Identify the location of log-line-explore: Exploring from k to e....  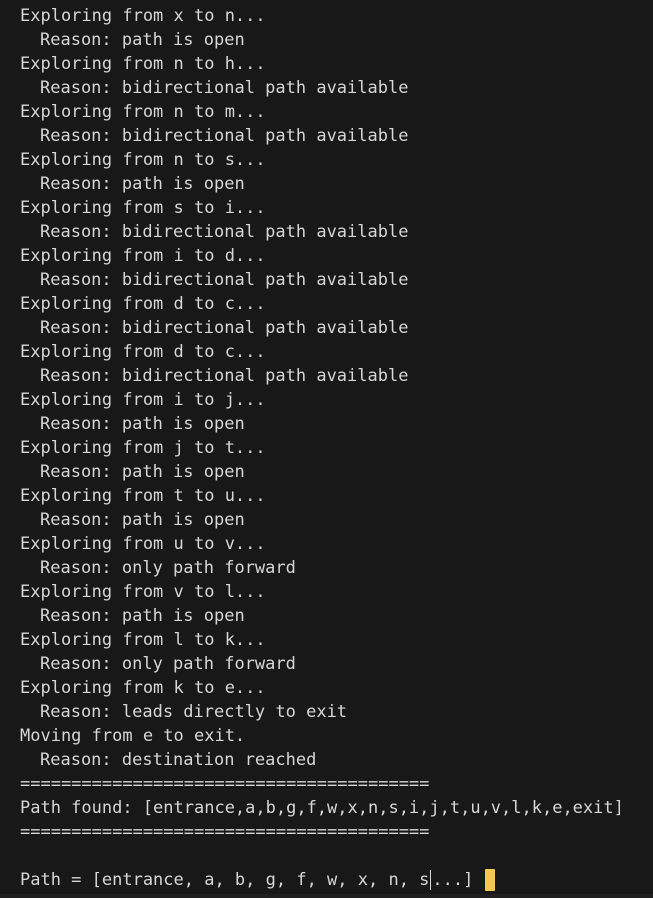
(143, 688).